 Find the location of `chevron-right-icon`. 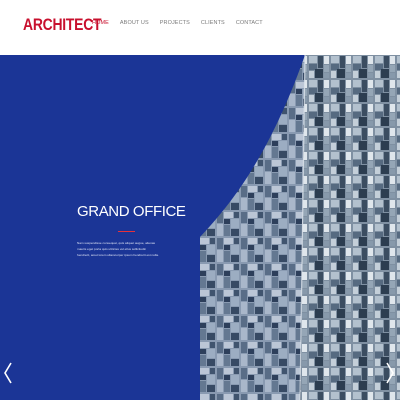

chevron-right-icon is located at coordinates (390, 373).